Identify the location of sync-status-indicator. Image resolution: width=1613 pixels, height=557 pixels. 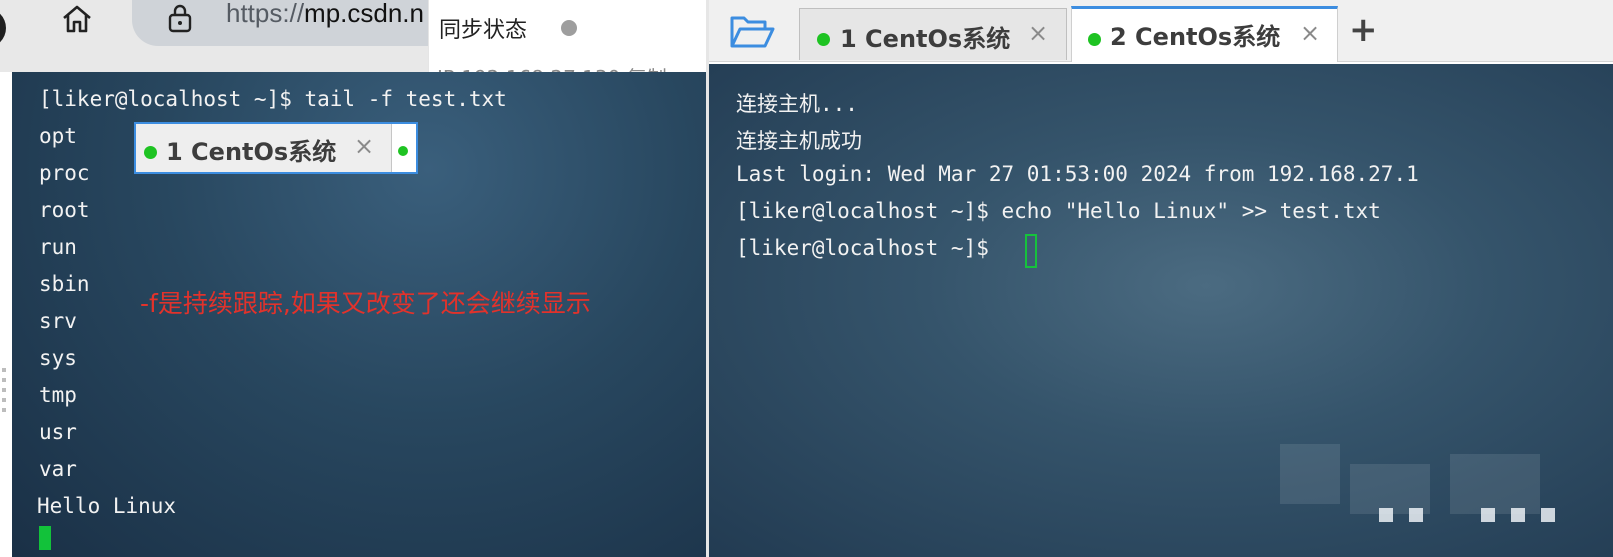
(569, 28).